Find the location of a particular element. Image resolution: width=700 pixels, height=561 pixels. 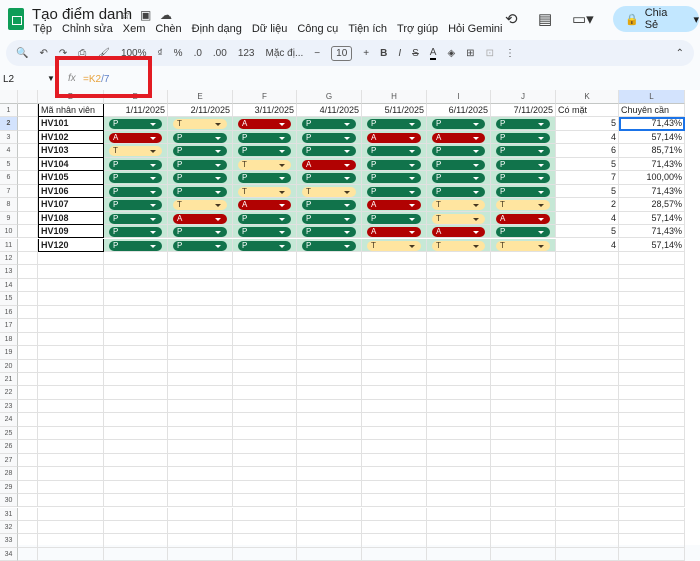

header-cell: 4/11/2025 is located at coordinates (329, 111).